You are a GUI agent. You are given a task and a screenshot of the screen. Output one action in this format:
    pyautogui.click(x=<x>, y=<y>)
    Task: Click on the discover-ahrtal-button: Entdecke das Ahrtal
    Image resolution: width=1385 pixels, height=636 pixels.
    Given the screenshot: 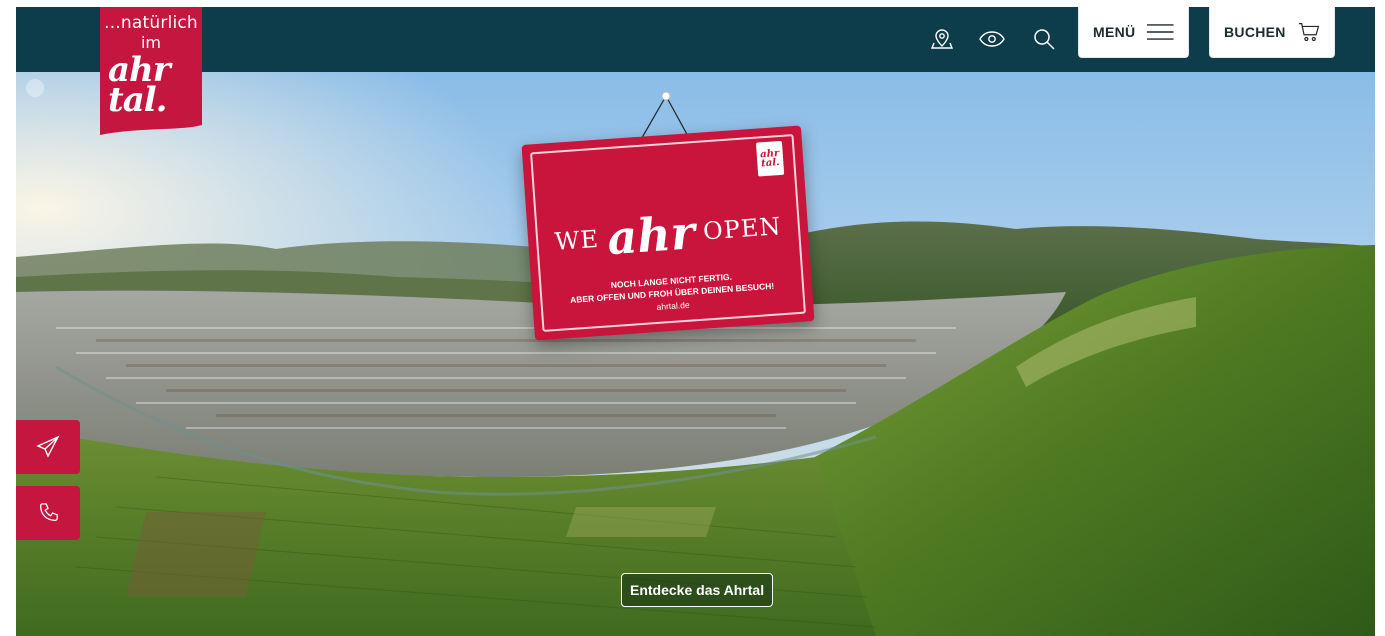 What is the action you would take?
    pyautogui.click(x=697, y=590)
    